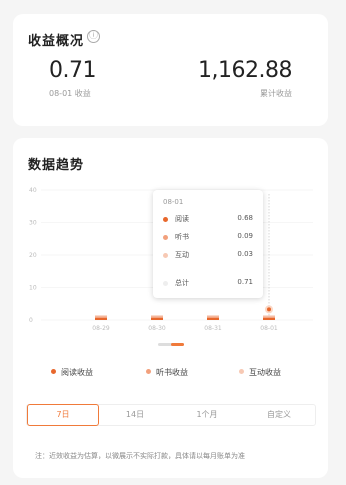  What do you see at coordinates (265, 372) in the screenshot?
I see `legend-label: 互动收益` at bounding box center [265, 372].